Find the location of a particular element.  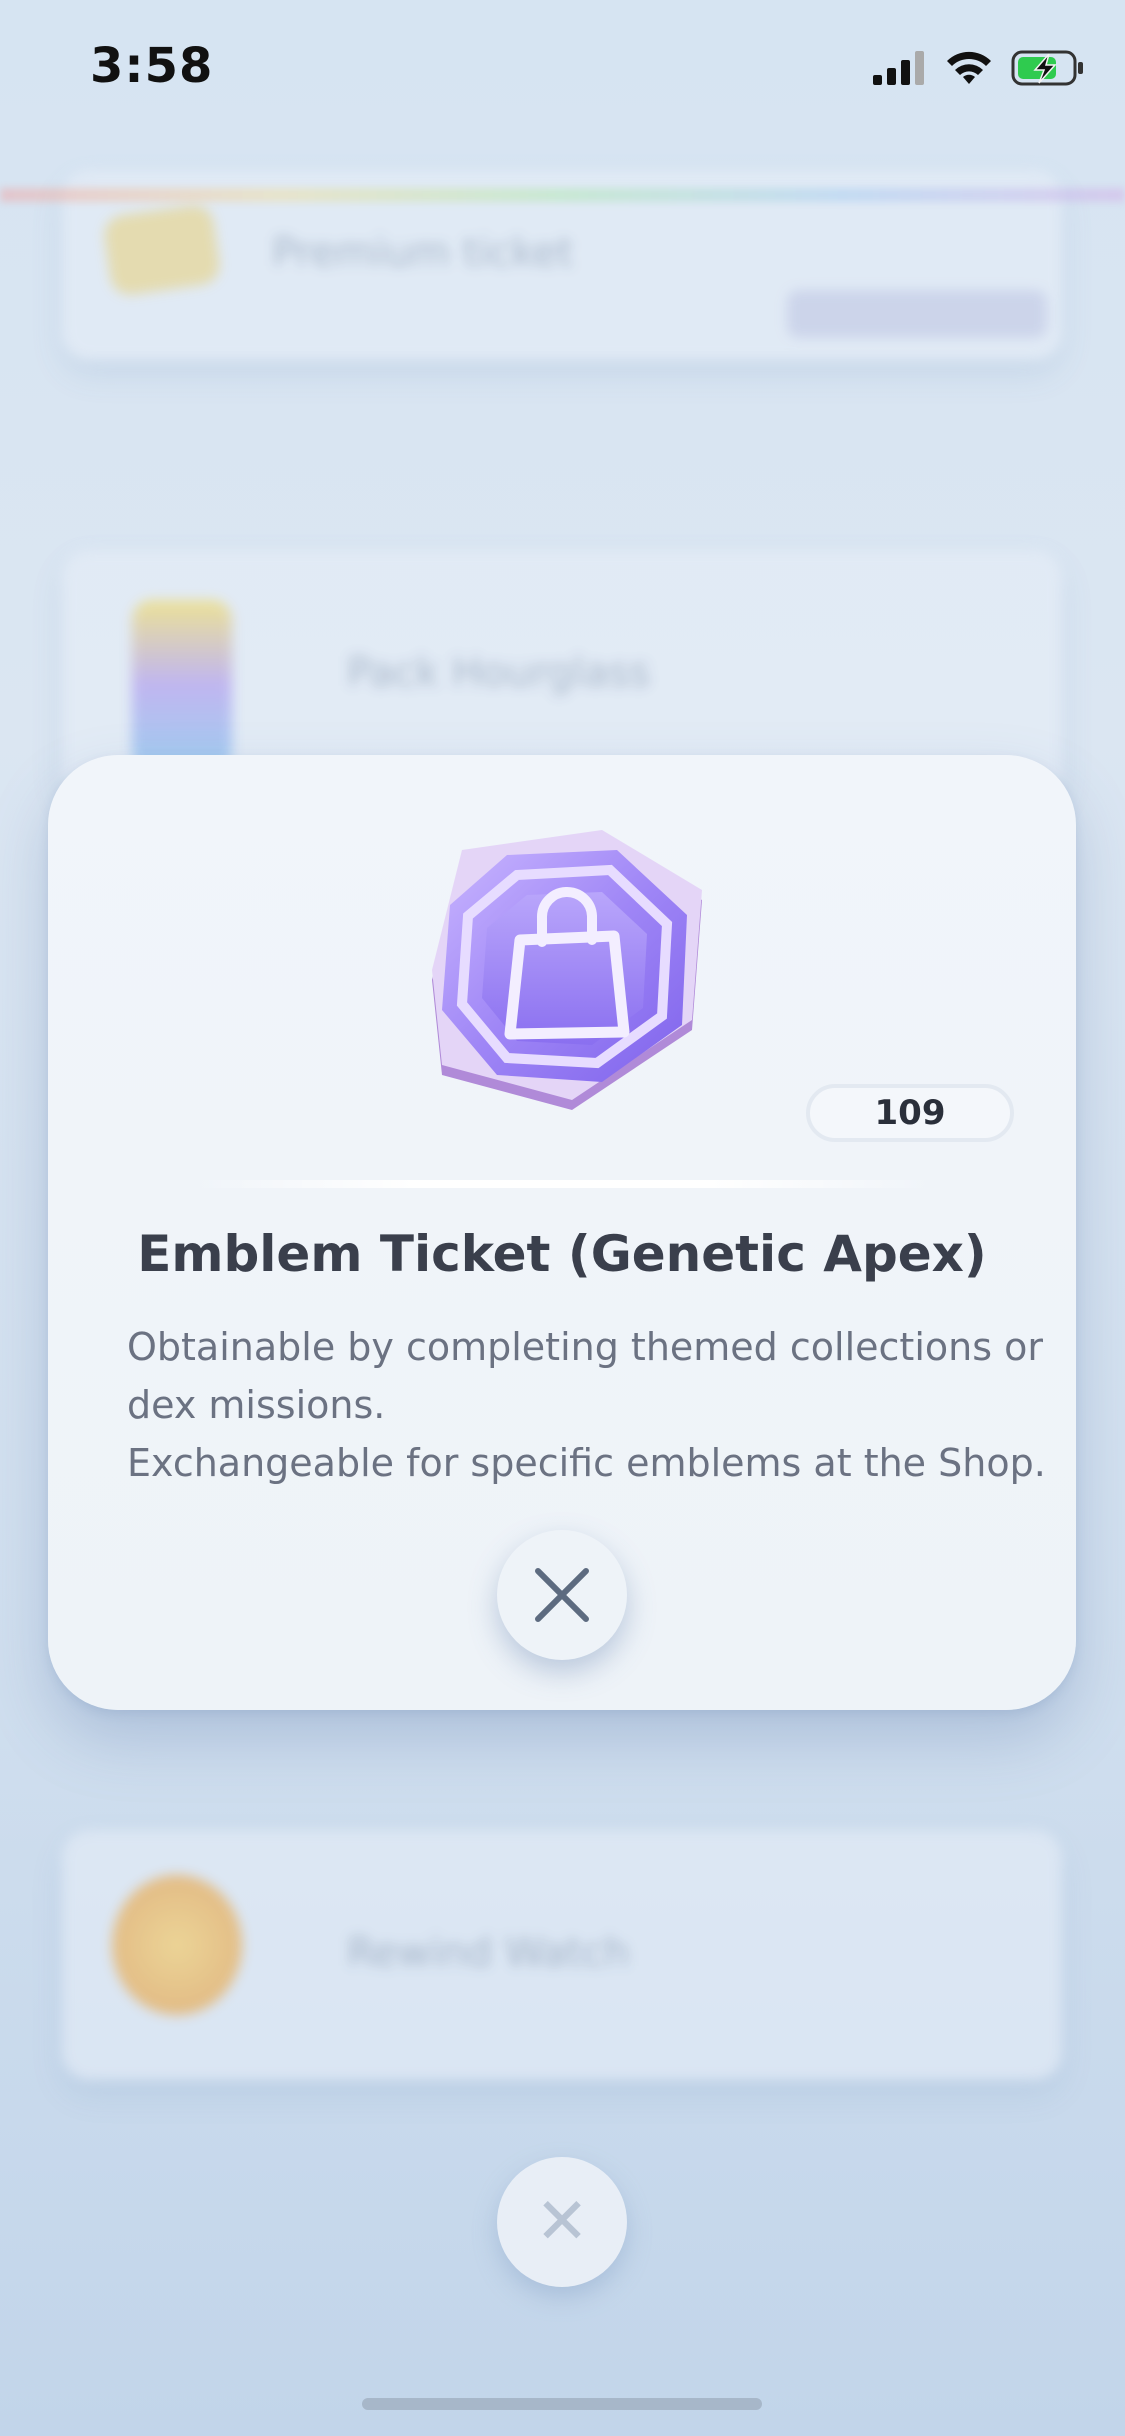

list-item-label: Premium ticket is located at coordinates (423, 253).